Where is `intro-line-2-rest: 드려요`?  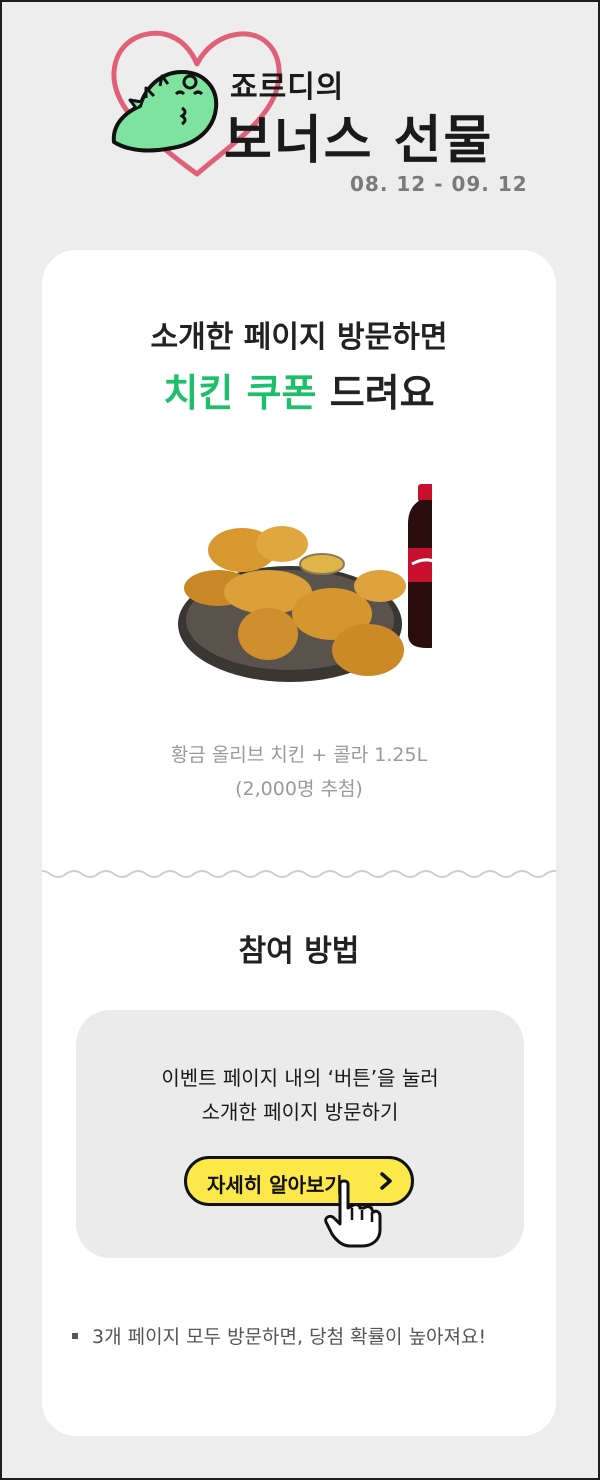
intro-line-2-rest: 드려요 is located at coordinates (375, 393).